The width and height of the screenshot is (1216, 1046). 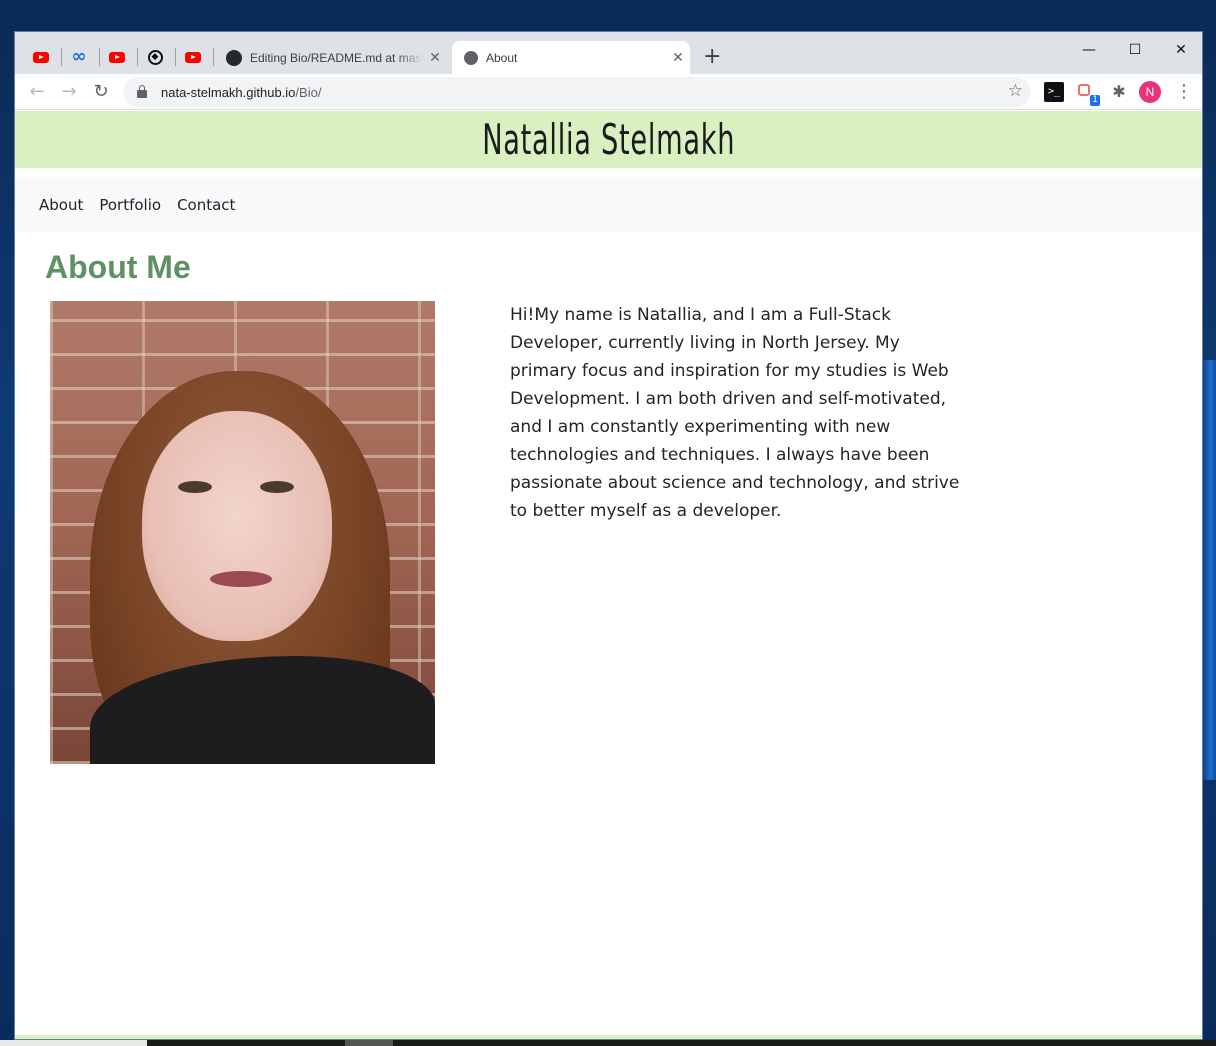 I want to click on site-nav: About Portfolio Contact, so click(x=608, y=204).